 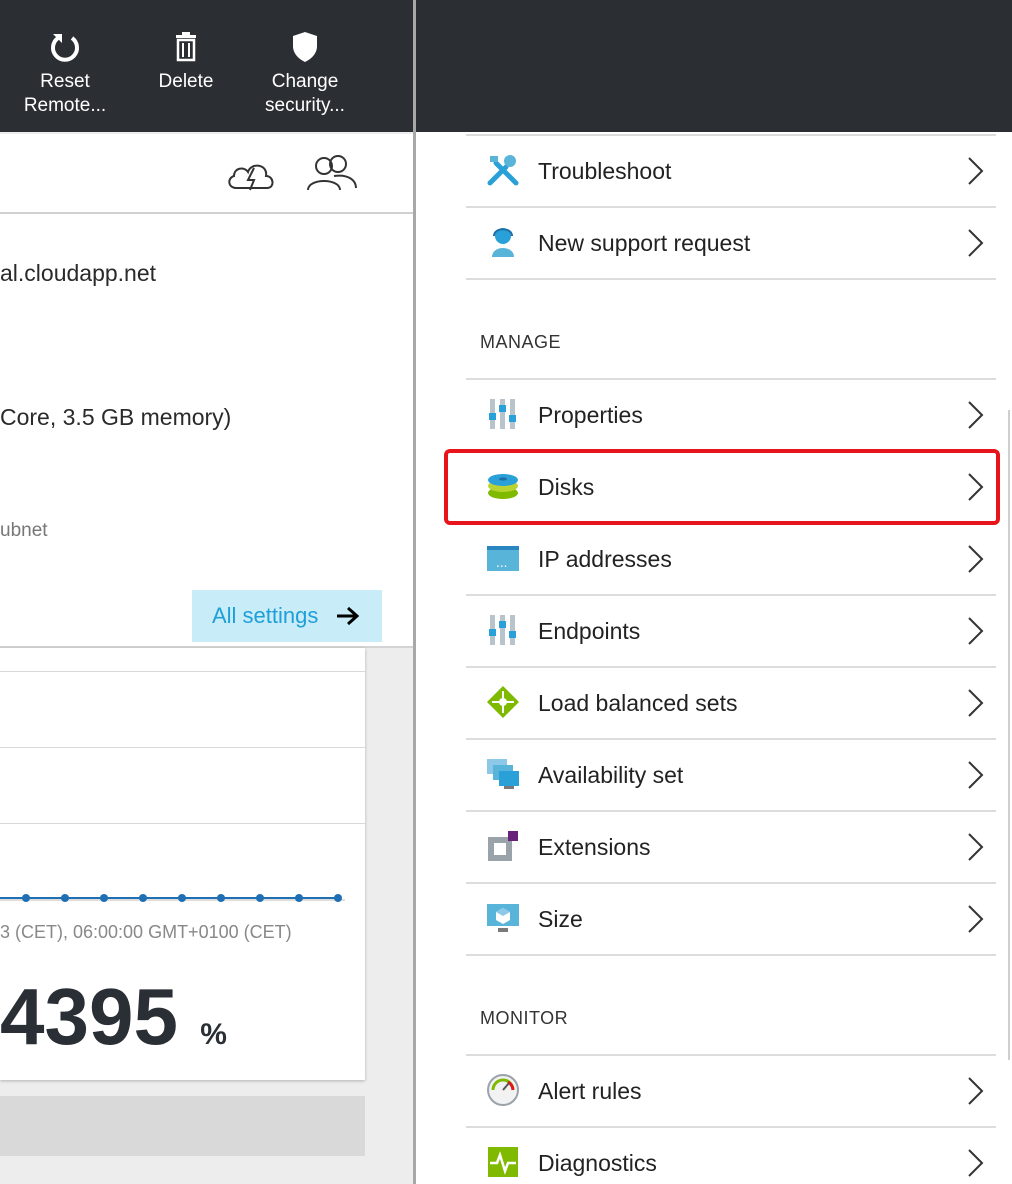 I want to click on menu-item-size: Size, so click(x=731, y=920).